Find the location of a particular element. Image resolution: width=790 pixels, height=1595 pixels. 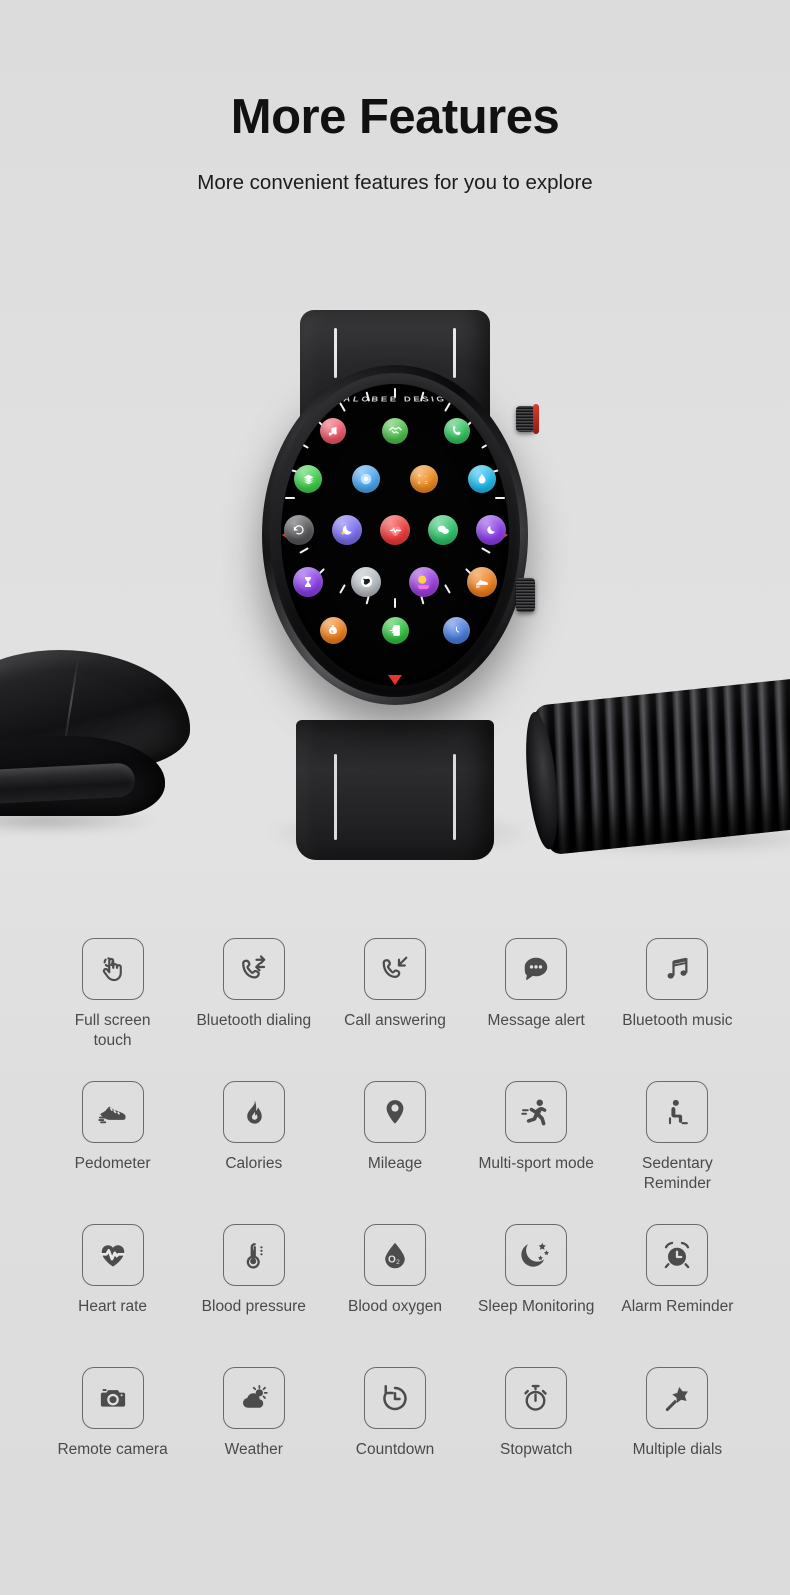

page-title: More Features is located at coordinates (395, 117).